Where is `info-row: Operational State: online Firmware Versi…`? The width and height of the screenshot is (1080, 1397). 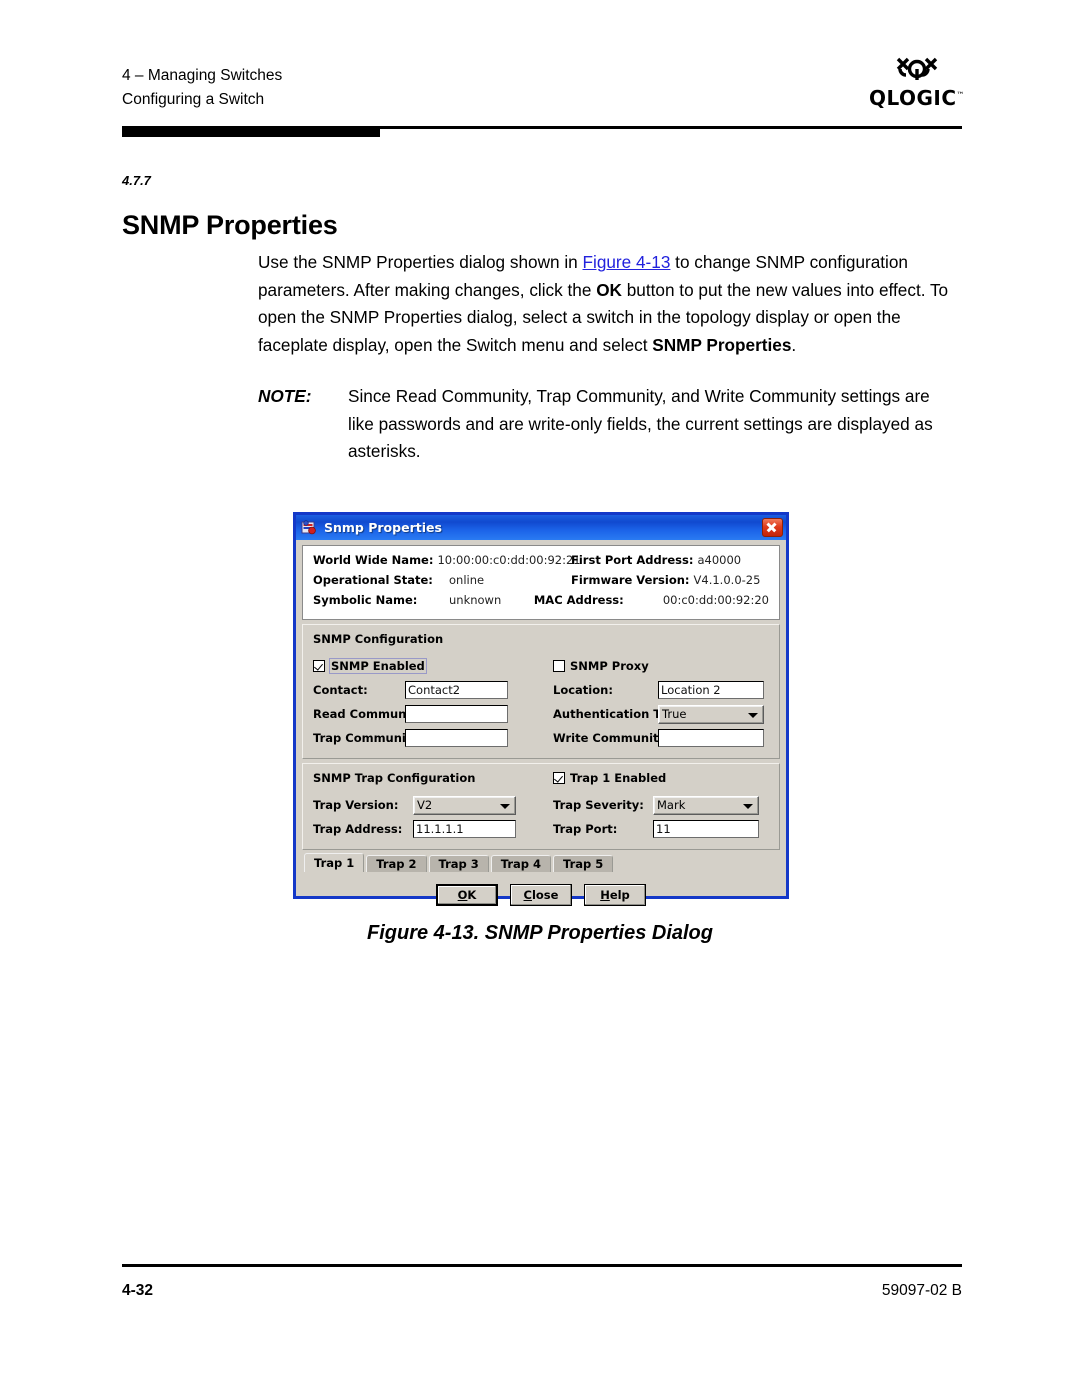
info-row: Operational State: online Firmware Versi… is located at coordinates (541, 583).